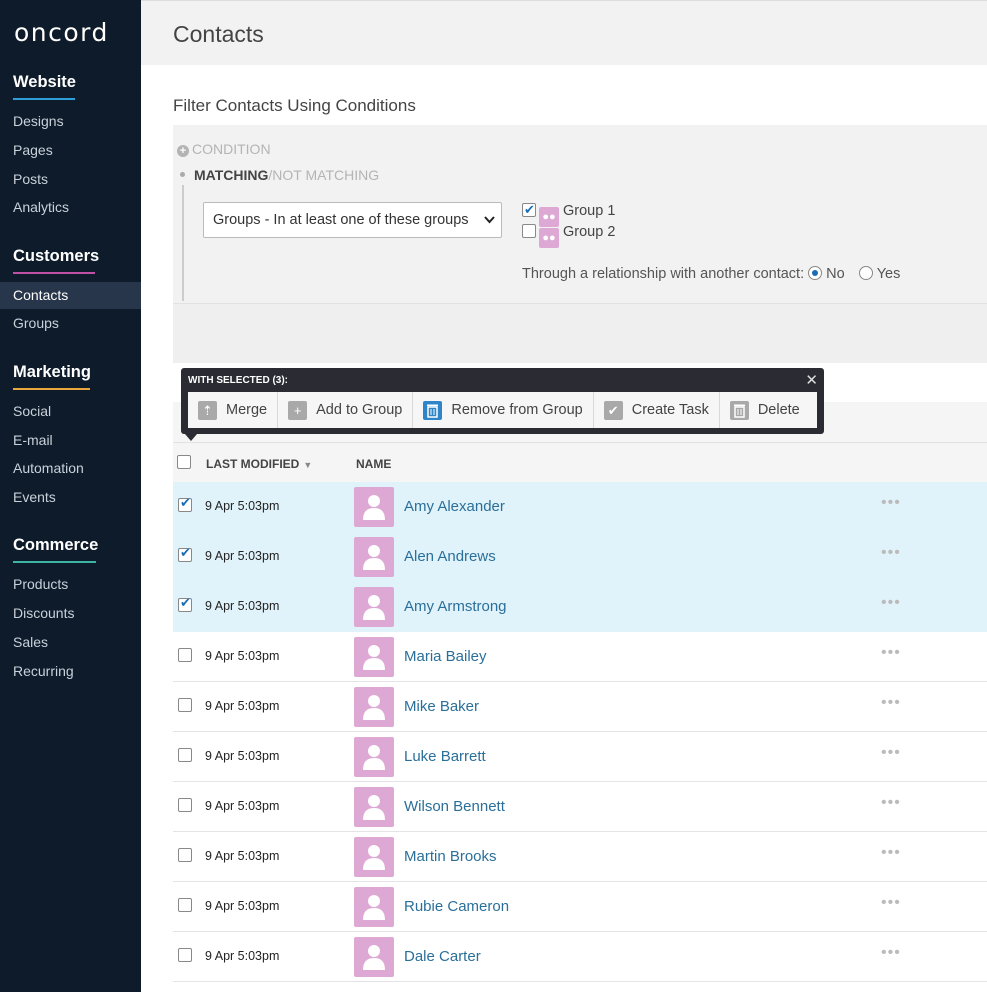  I want to click on sidebar-section-customers: Customers, so click(56, 260).